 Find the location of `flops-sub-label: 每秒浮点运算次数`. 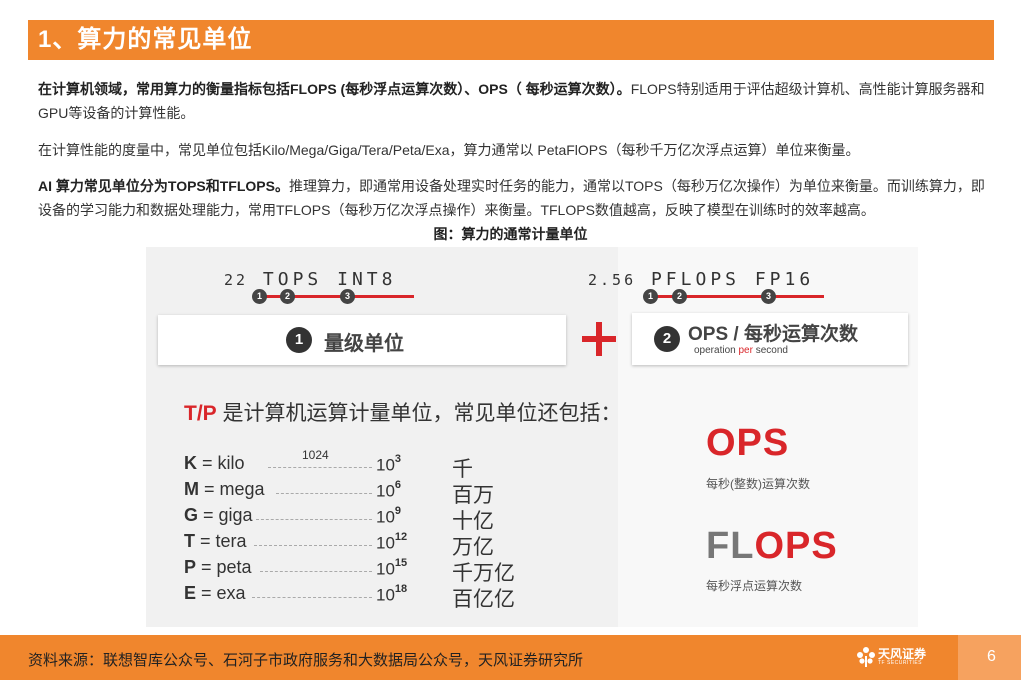

flops-sub-label: 每秒浮点运算次数 is located at coordinates (754, 586).